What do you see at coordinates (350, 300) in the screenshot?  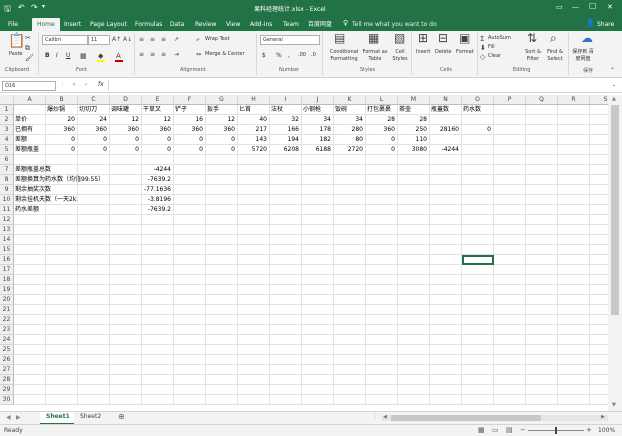 I see `cell-K20` at bounding box center [350, 300].